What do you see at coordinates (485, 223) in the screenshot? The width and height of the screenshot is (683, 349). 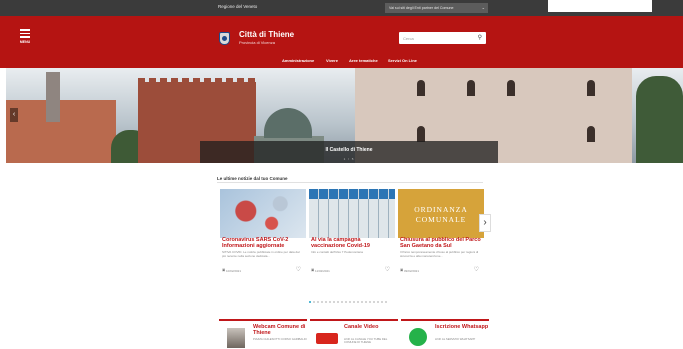 I see `carousel-next-button: ›` at bounding box center [485, 223].